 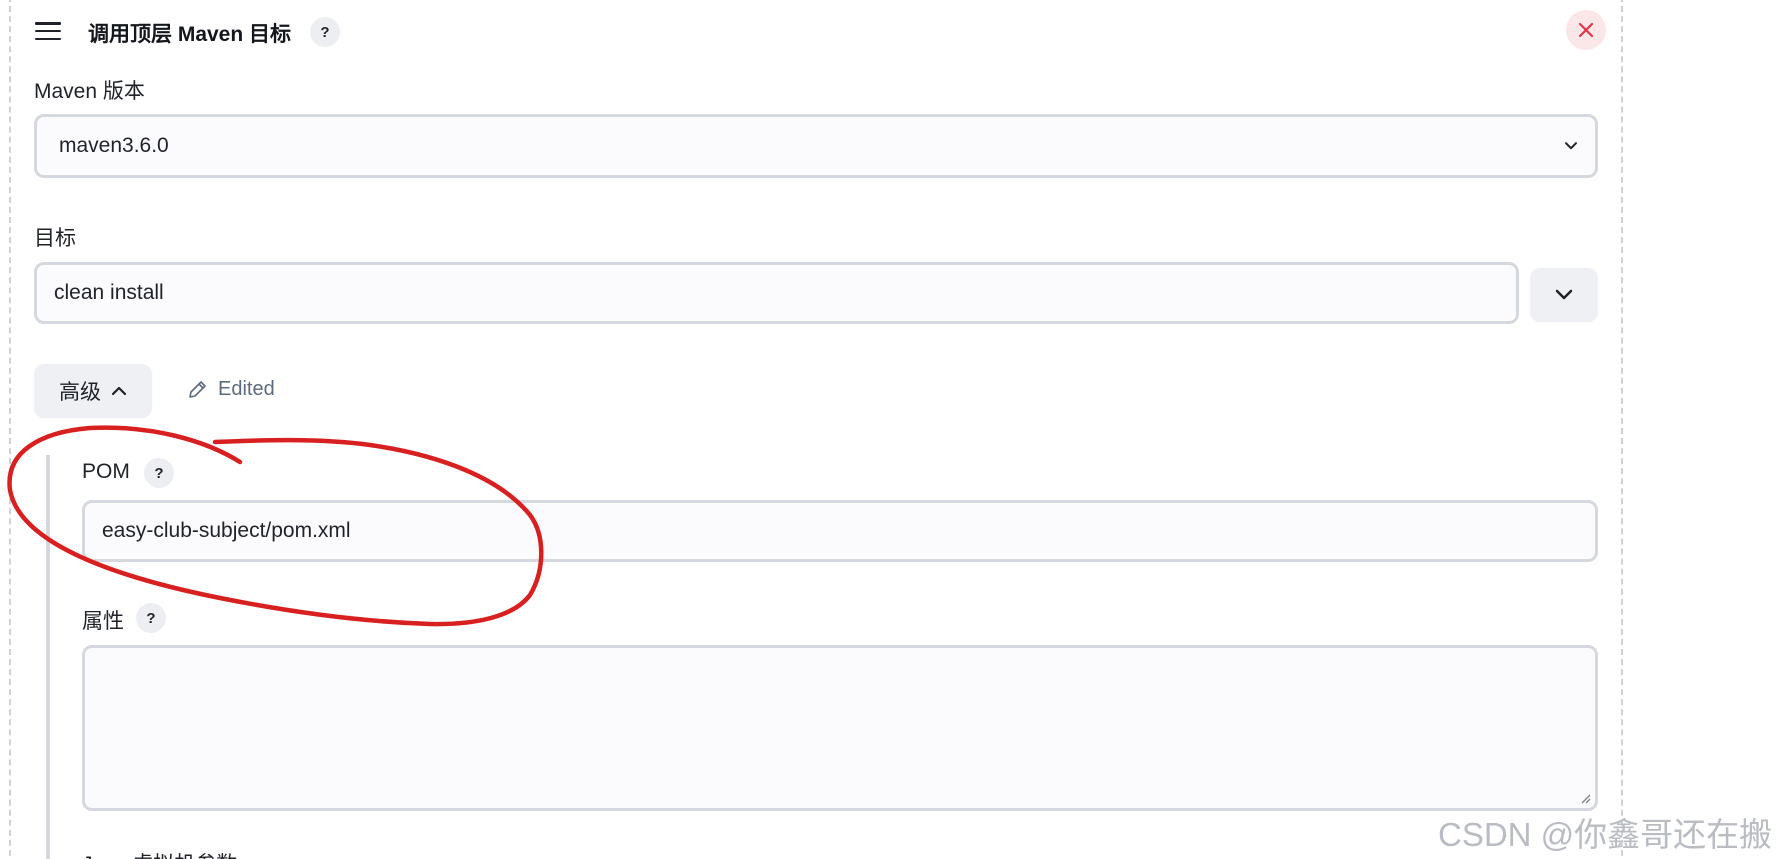 What do you see at coordinates (106, 471) in the screenshot?
I see `pom-label: POM` at bounding box center [106, 471].